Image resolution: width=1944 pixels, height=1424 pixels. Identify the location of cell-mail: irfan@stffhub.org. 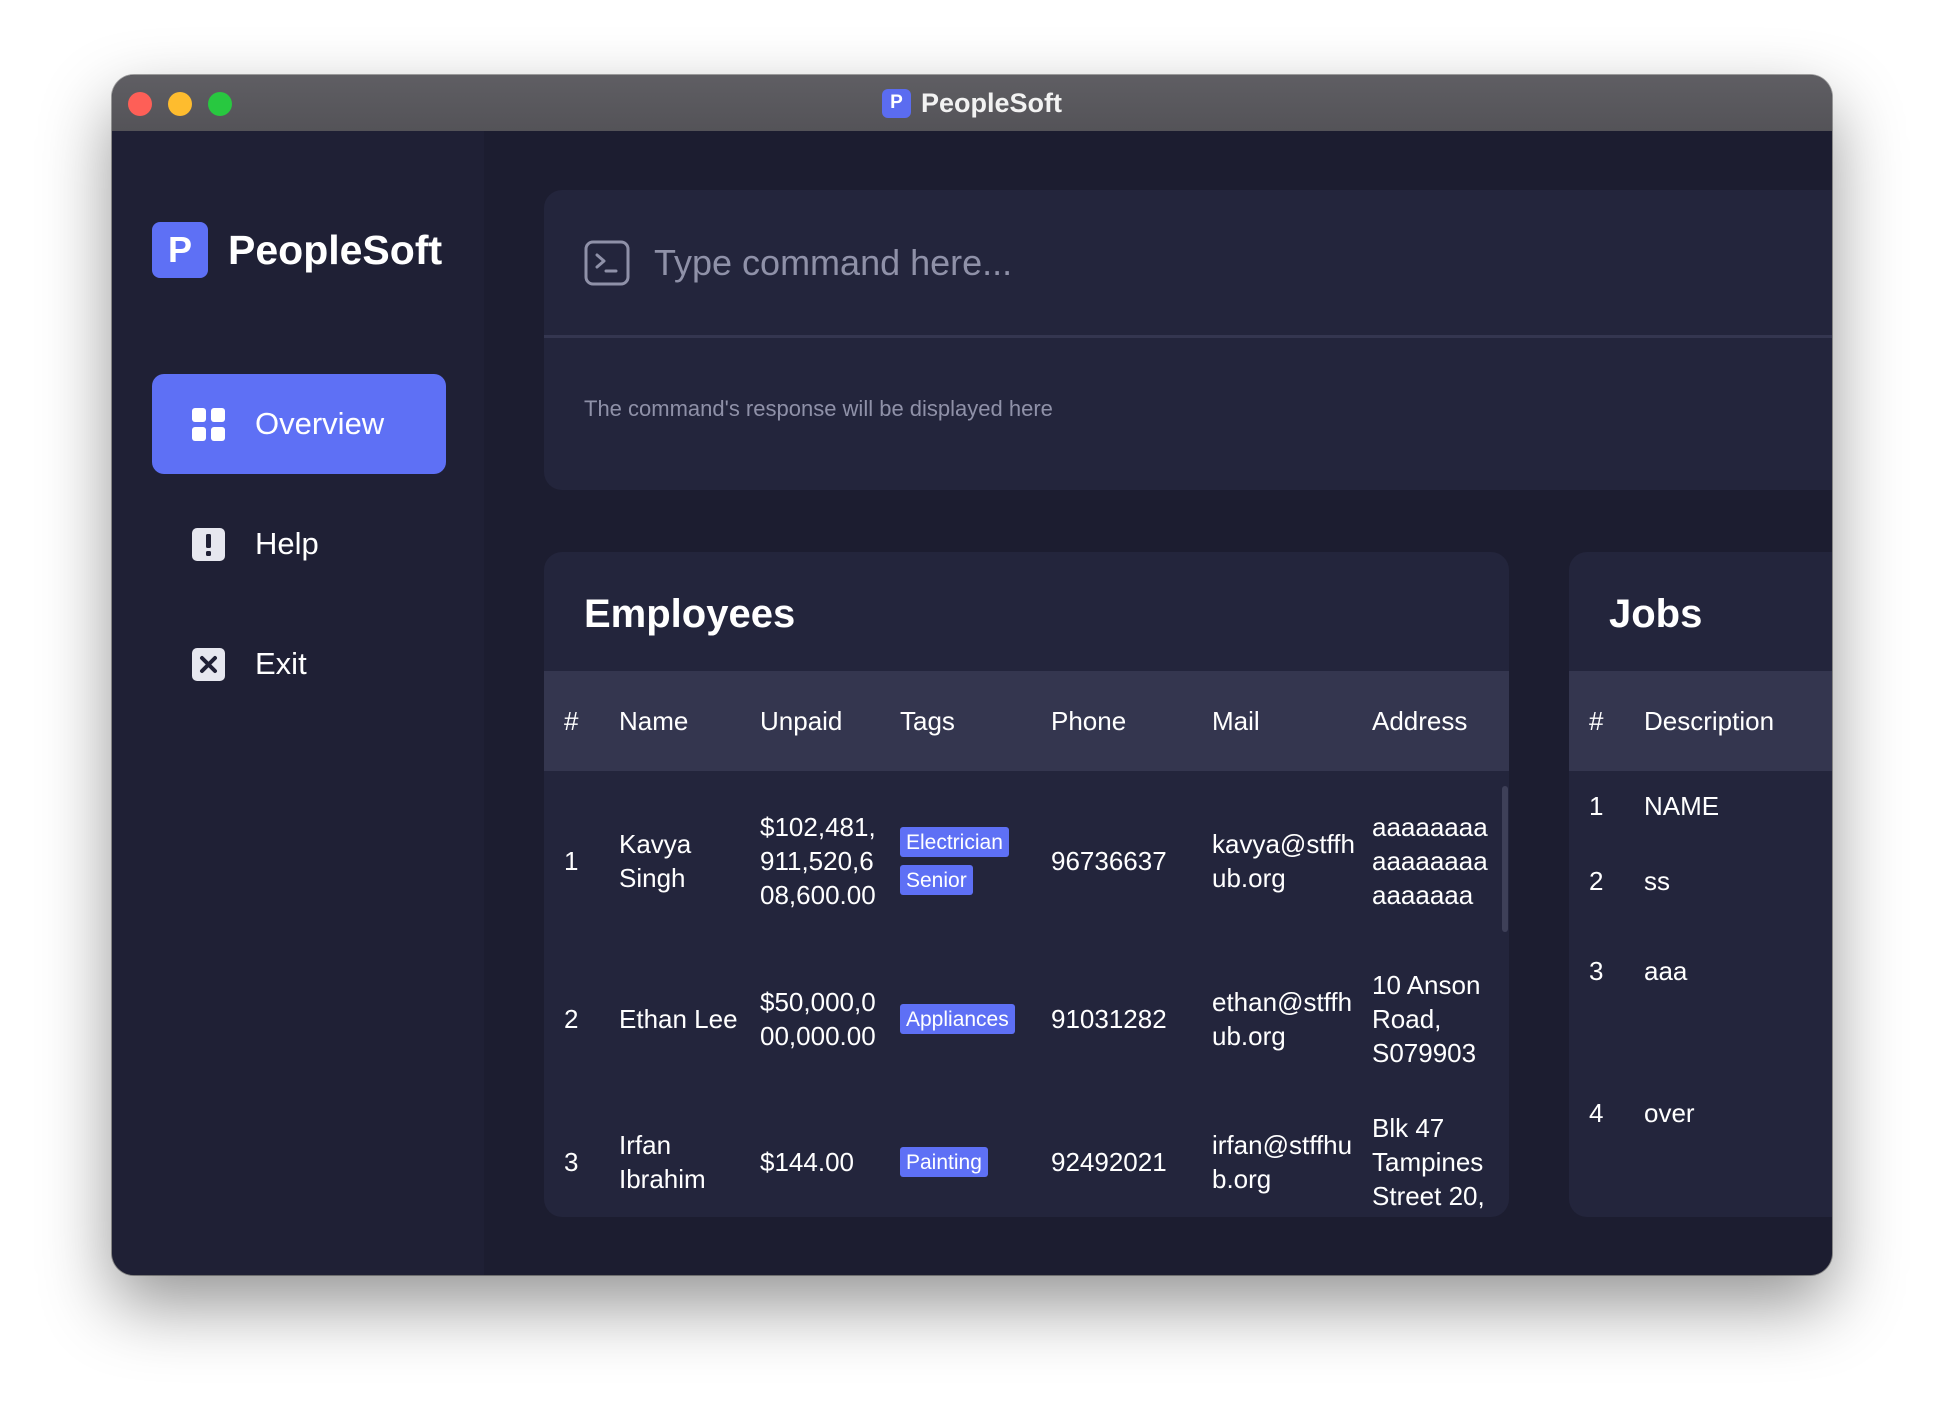
(1282, 1161).